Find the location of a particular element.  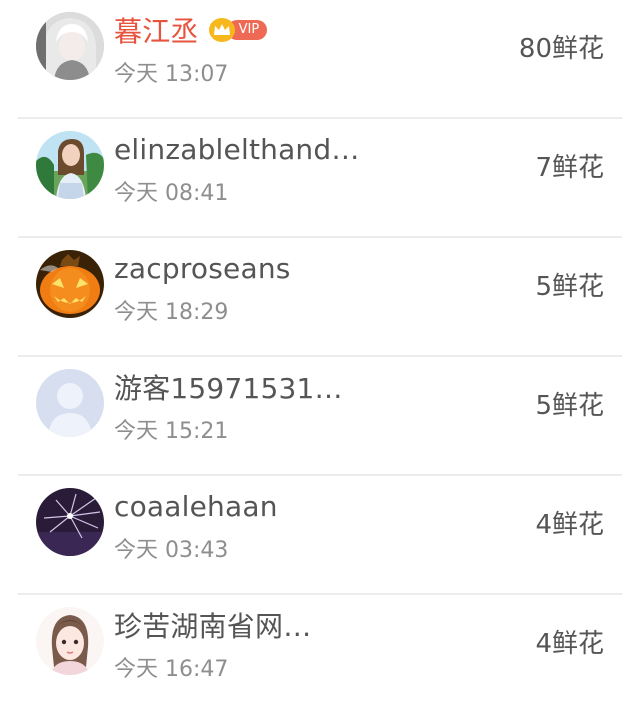

flower-count: 80鲜花 is located at coordinates (561, 49).